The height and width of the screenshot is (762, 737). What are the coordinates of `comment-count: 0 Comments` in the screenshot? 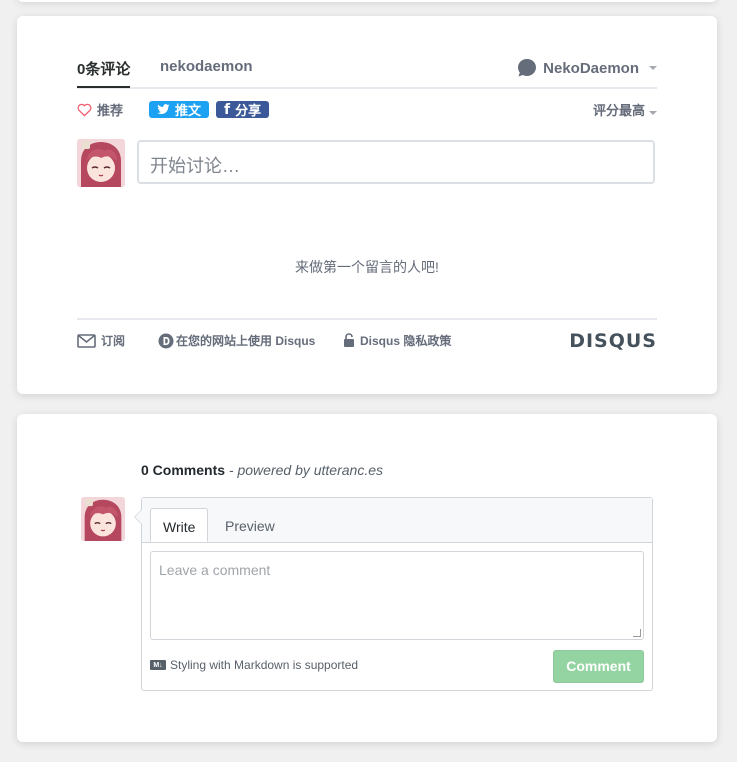 It's located at (183, 470).